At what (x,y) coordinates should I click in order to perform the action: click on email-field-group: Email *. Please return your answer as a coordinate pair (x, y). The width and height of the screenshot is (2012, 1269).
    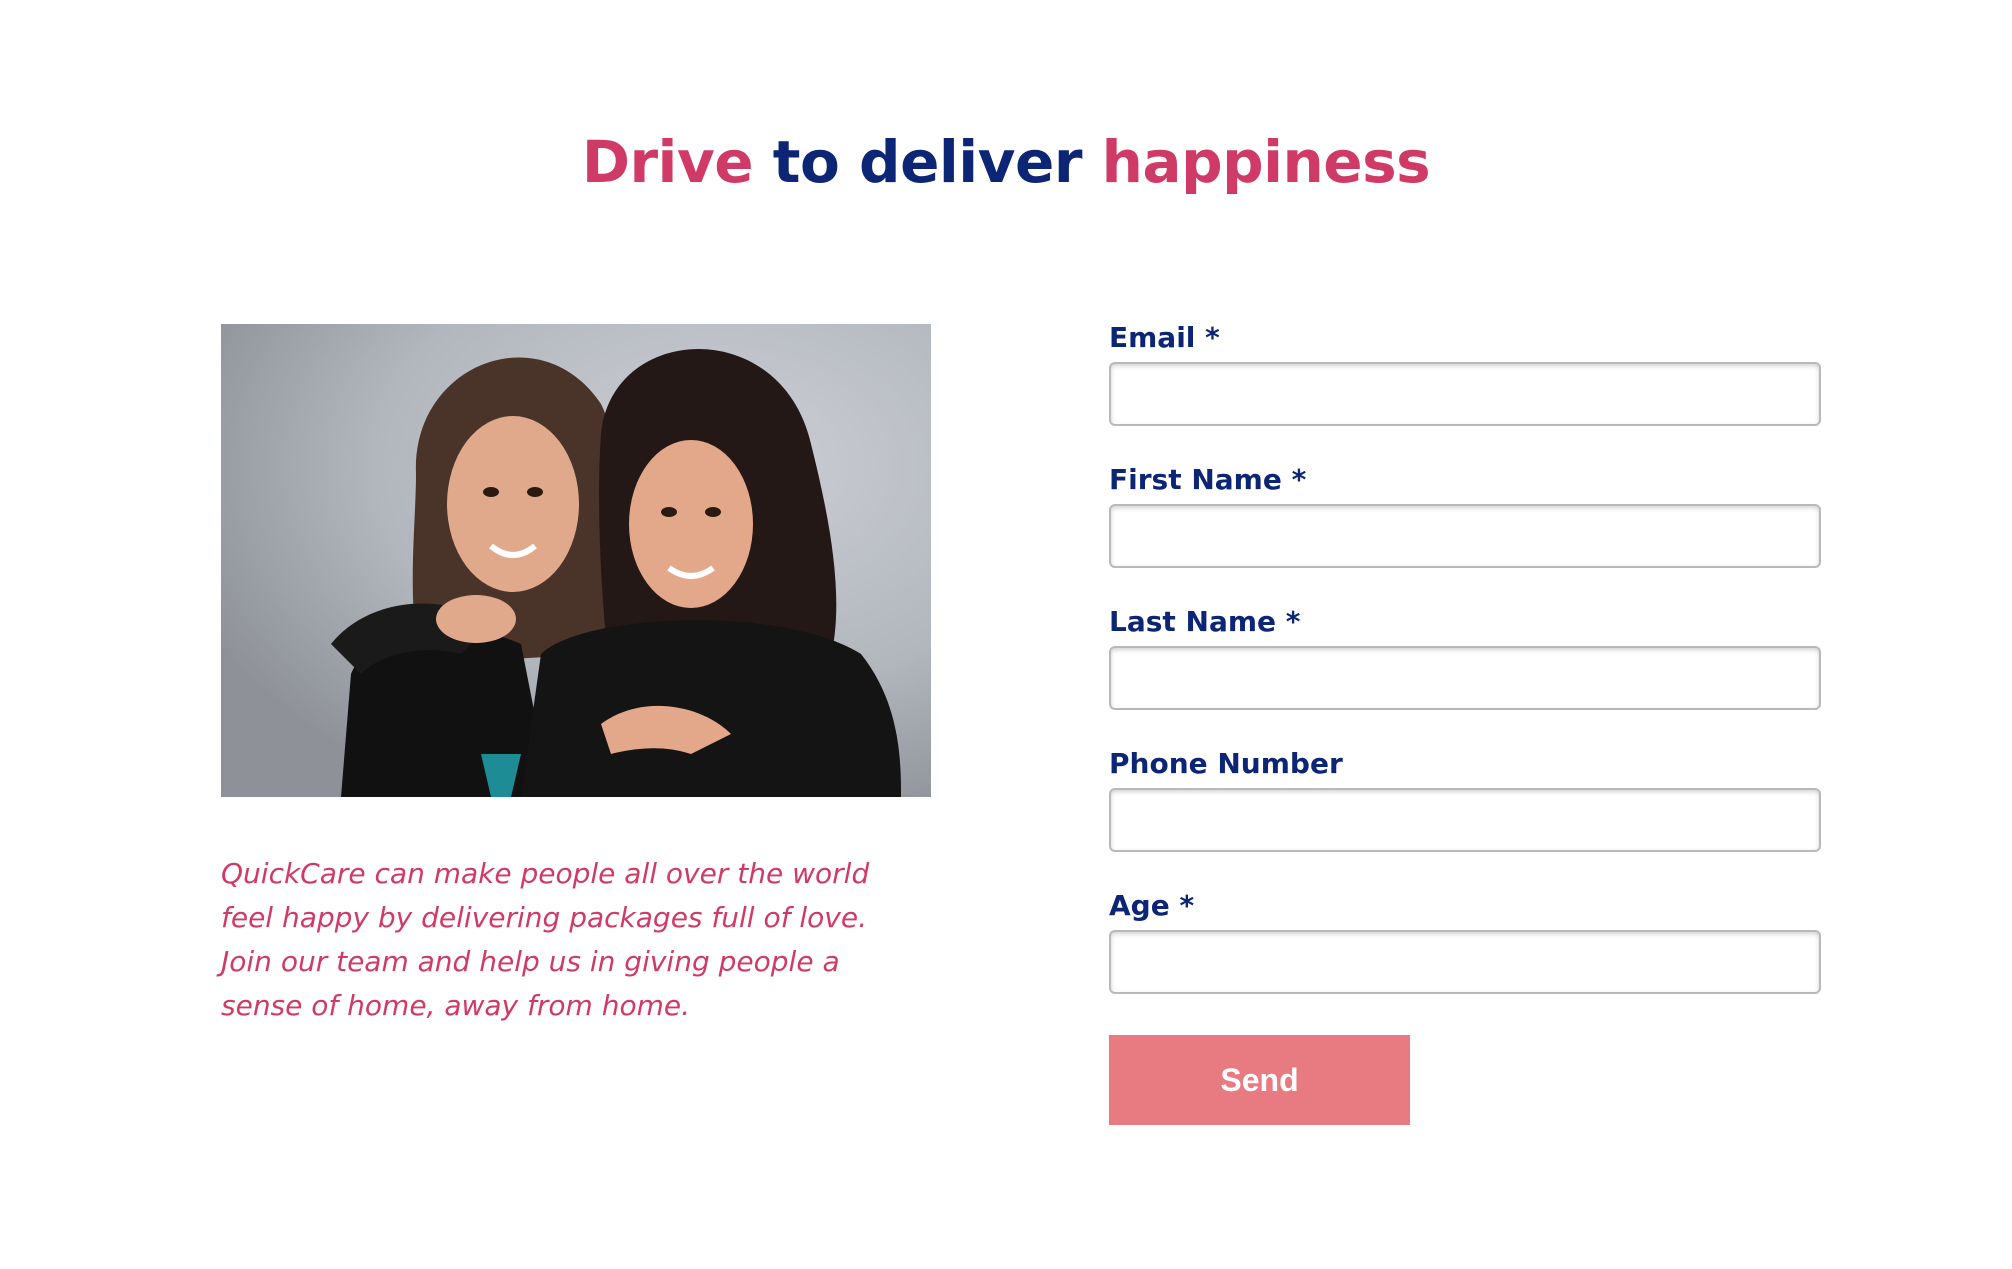
    Looking at the image, I should click on (1467, 389).